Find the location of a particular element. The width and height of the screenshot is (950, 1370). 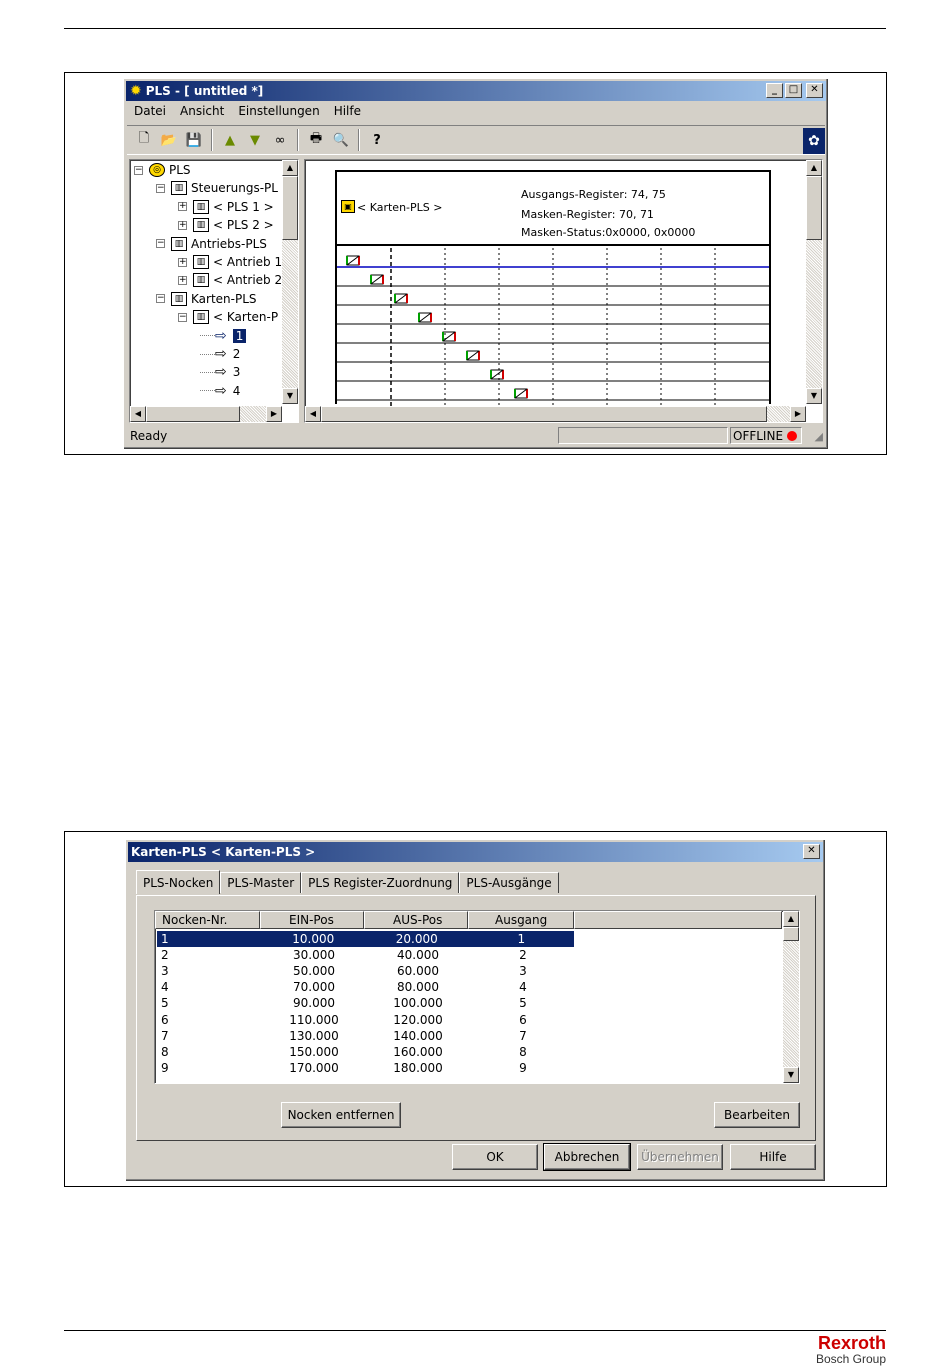

tree-item: + ▥ < PLS 2 > is located at coordinates (226, 225).